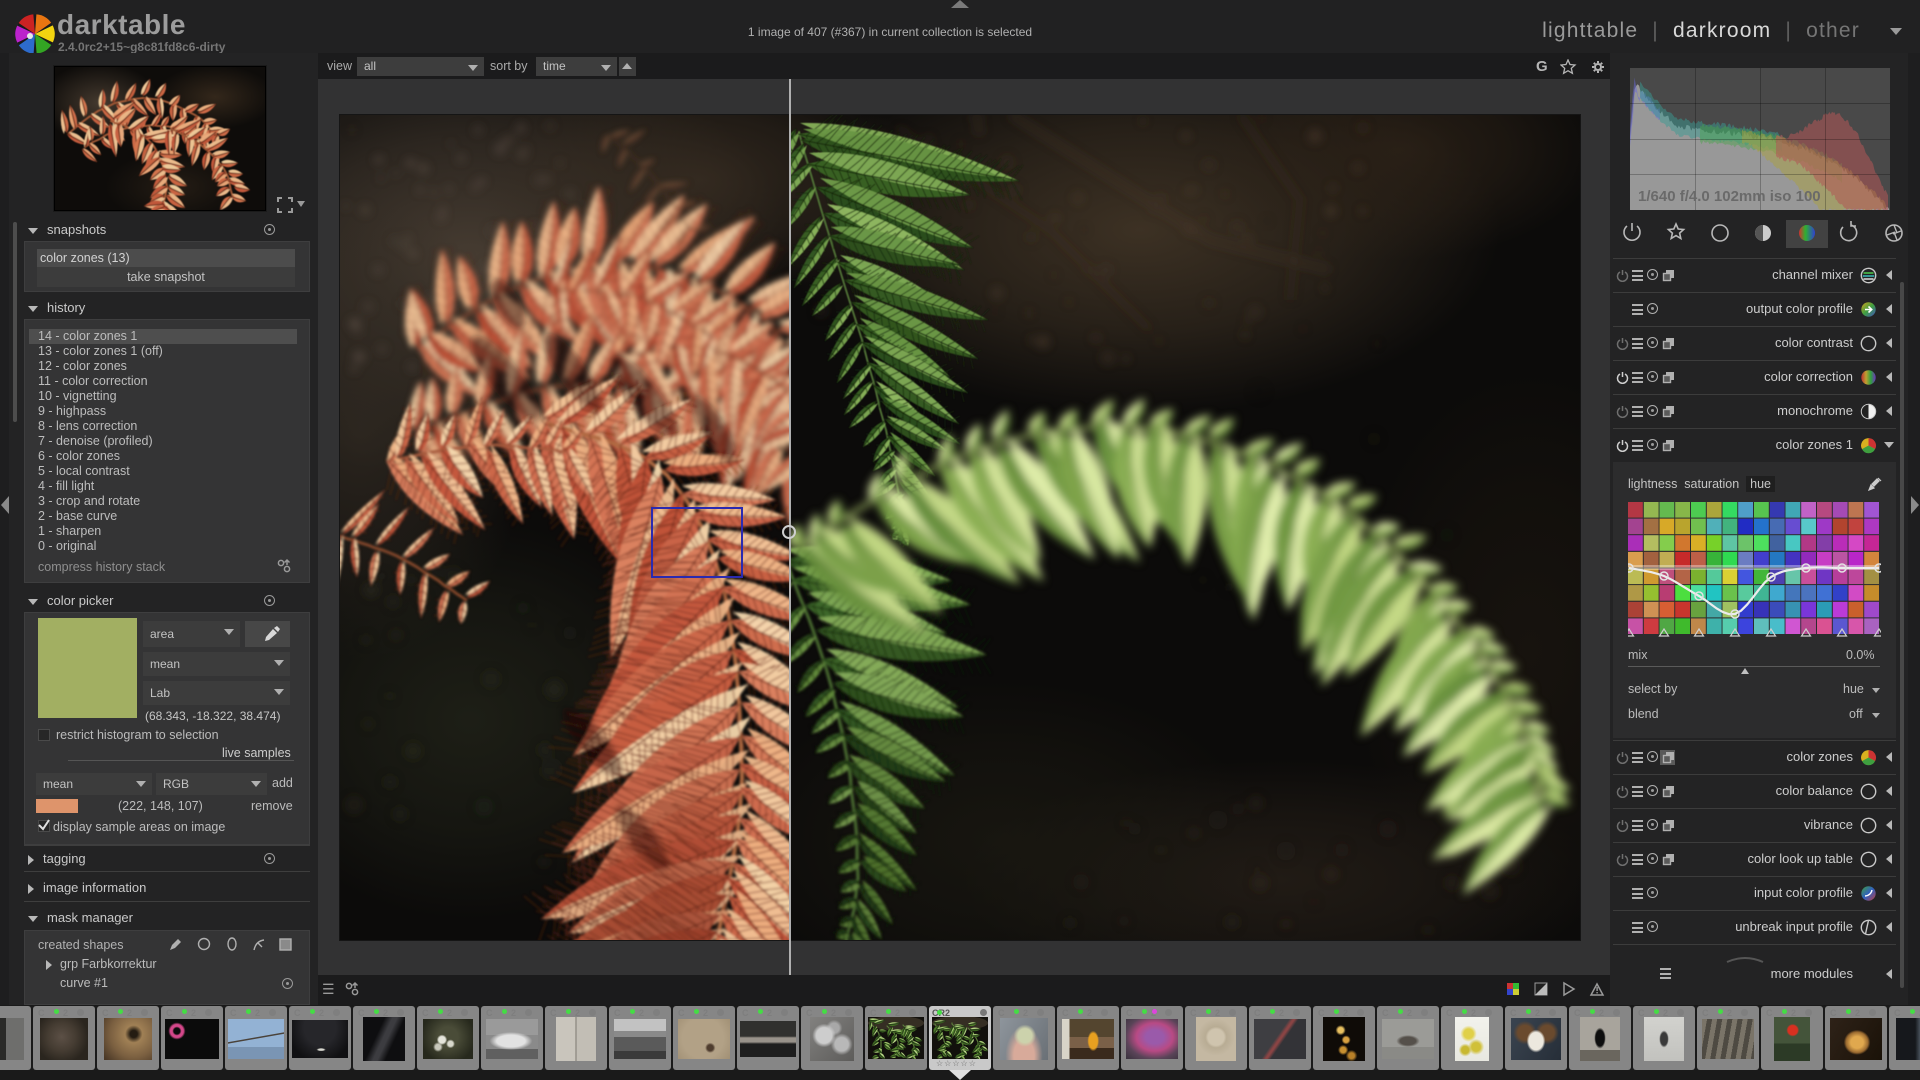  Describe the element at coordinates (1729, 196) in the screenshot. I see `svg-text: 1/640 f/4.0 102mm iso 100` at that location.